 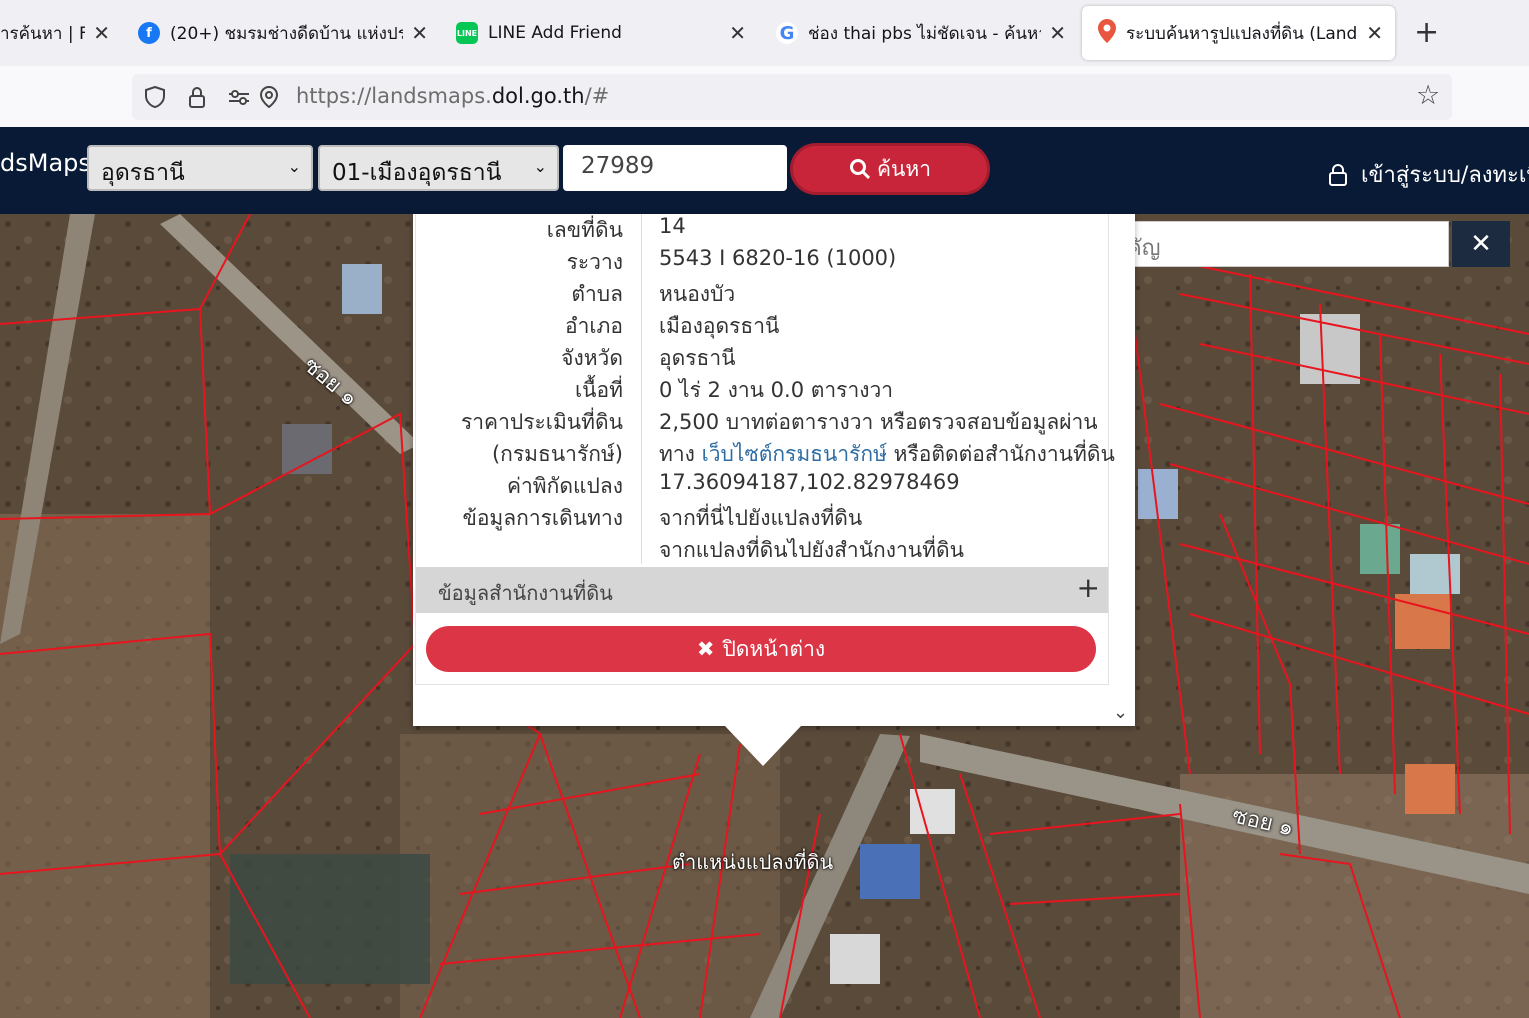 What do you see at coordinates (287, 33) in the screenshot?
I see `tab-title: (20+) ชมรมช่างดีดบ้าน แห่งประ` at bounding box center [287, 33].